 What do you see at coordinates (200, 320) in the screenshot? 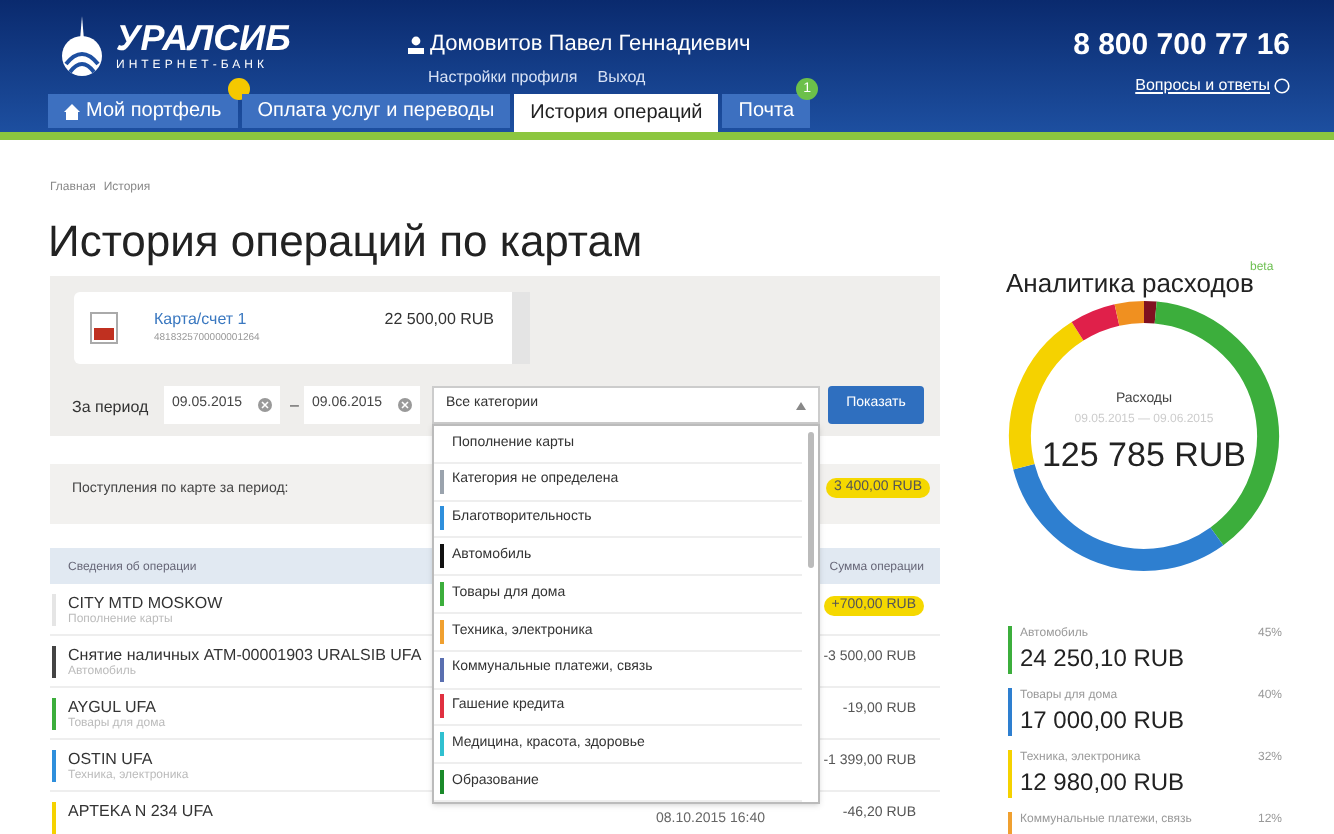
I see `card-name-link: Карта/счет 1` at bounding box center [200, 320].